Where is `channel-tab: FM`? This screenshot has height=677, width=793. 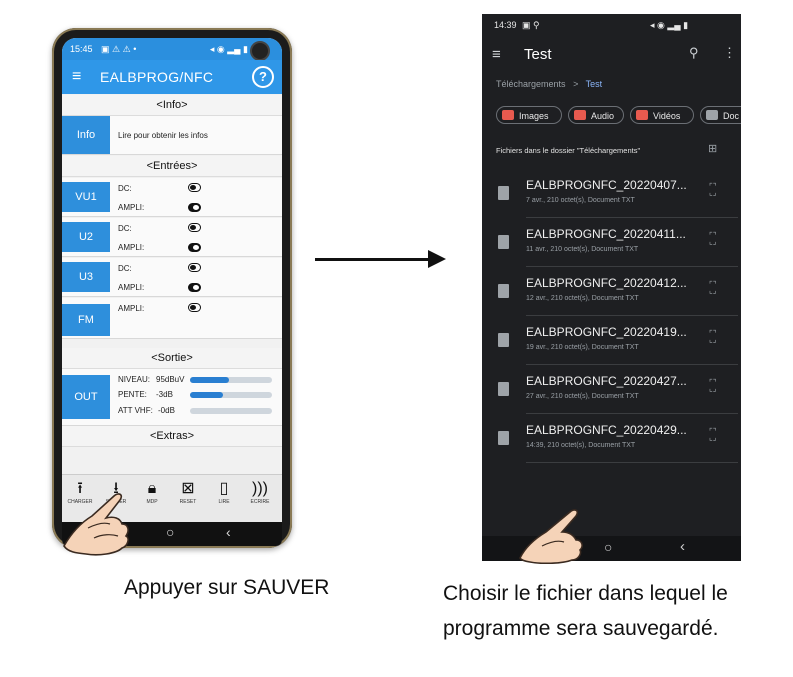 channel-tab: FM is located at coordinates (86, 320).